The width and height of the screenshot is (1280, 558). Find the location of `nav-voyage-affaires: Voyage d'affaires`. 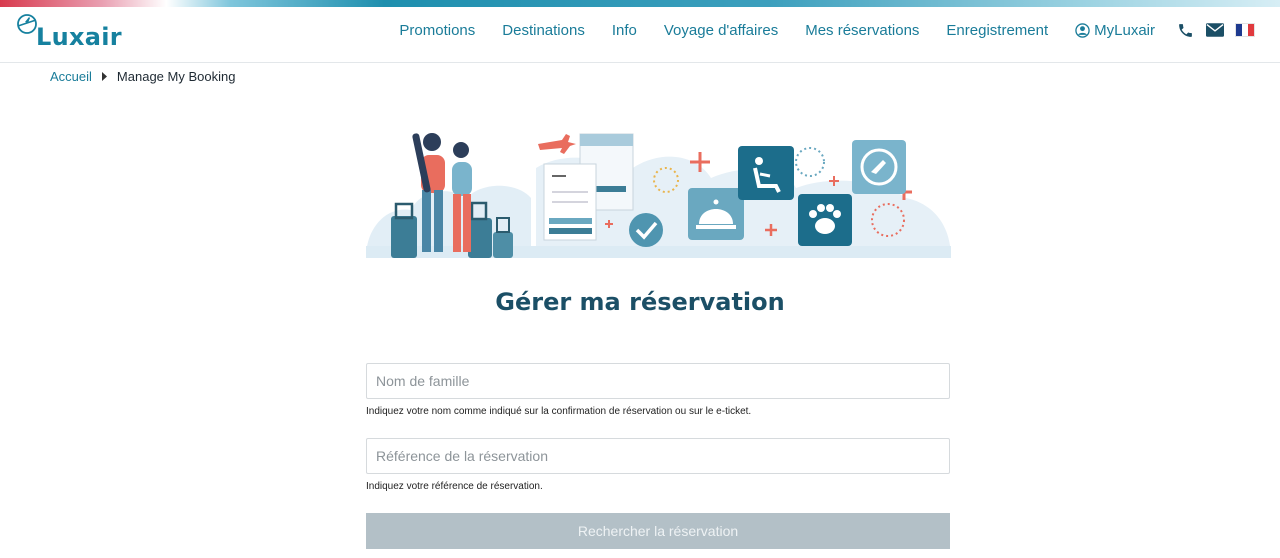

nav-voyage-affaires: Voyage d'affaires is located at coordinates (721, 30).